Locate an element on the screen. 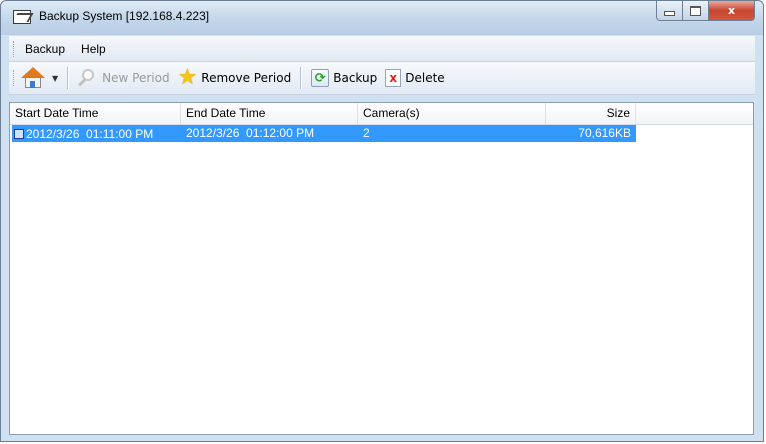 The width and height of the screenshot is (766, 444). home-dropdown-button: ▼ is located at coordinates (39, 78).